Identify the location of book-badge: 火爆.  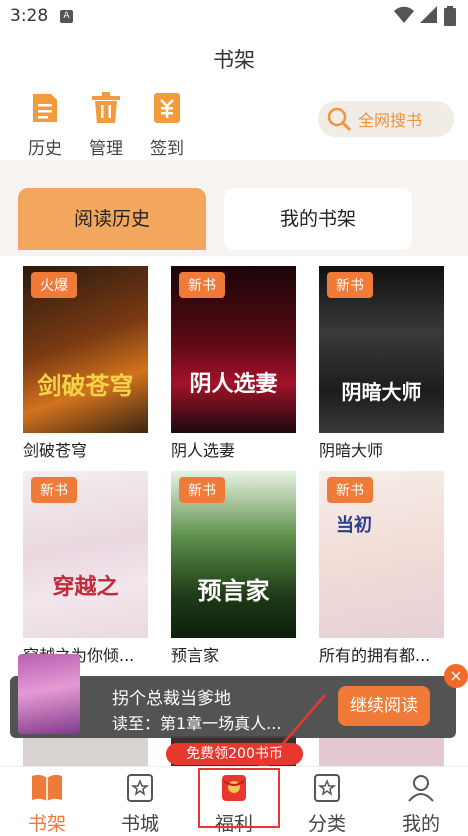
(54, 285).